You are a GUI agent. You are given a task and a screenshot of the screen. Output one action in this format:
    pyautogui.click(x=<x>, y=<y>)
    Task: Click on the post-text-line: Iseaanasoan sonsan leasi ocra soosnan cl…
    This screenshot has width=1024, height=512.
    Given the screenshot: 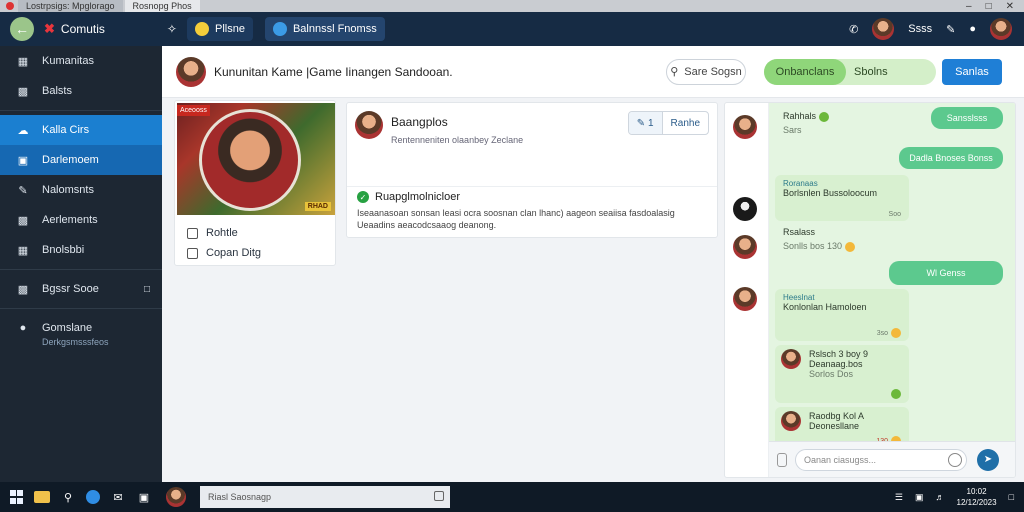 What is the action you would take?
    pyautogui.click(x=516, y=213)
    